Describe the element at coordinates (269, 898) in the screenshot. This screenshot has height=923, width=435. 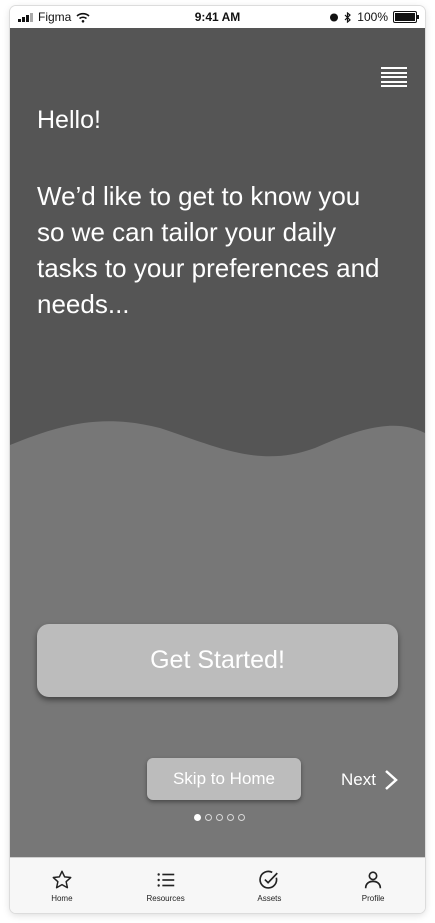
I see `tab-assets-label: Assets` at that location.